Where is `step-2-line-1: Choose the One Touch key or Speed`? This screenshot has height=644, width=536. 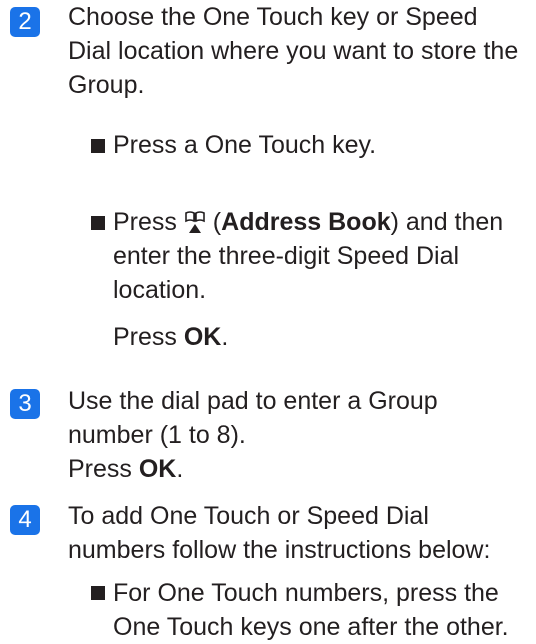
step-2-line-1: Choose the One Touch key or Speed is located at coordinates (273, 17).